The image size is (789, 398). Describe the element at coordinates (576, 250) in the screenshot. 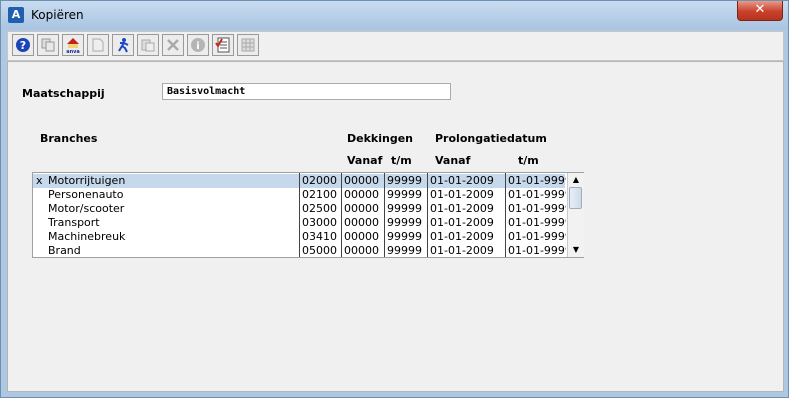

I see `scroll-down-icon: ▼` at that location.